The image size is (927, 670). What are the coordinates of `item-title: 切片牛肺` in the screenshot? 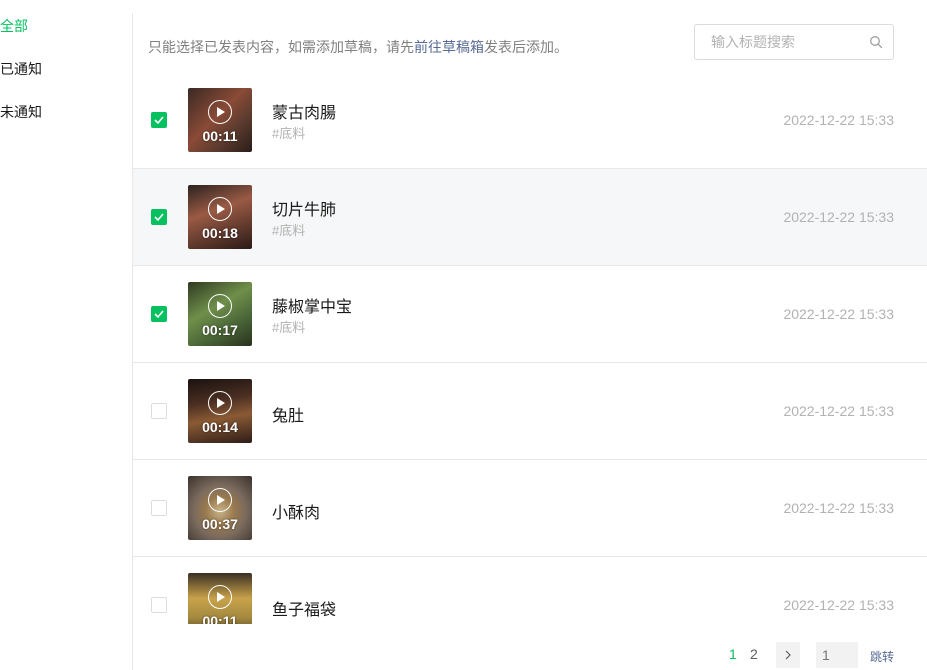 It's located at (304, 210).